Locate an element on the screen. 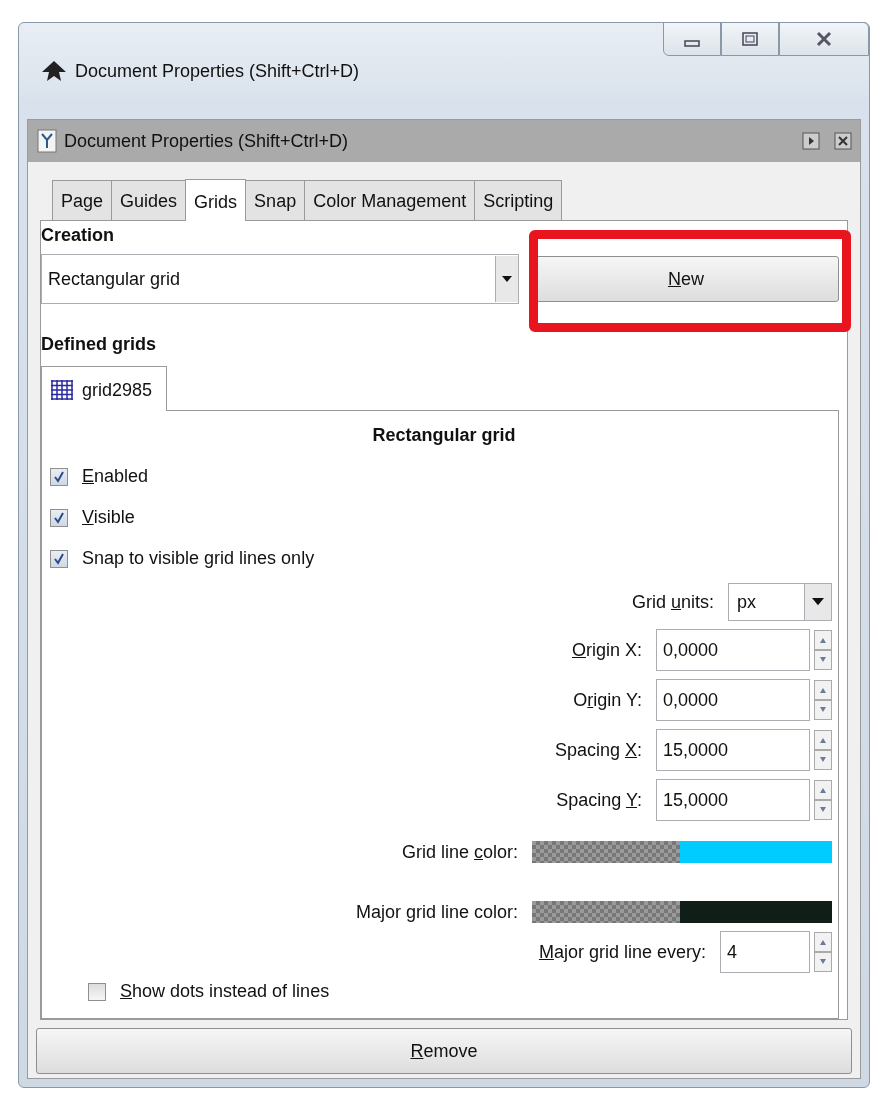 The image size is (887, 1102). grid-type-dropdown: Rectangular grid is located at coordinates (280, 279).